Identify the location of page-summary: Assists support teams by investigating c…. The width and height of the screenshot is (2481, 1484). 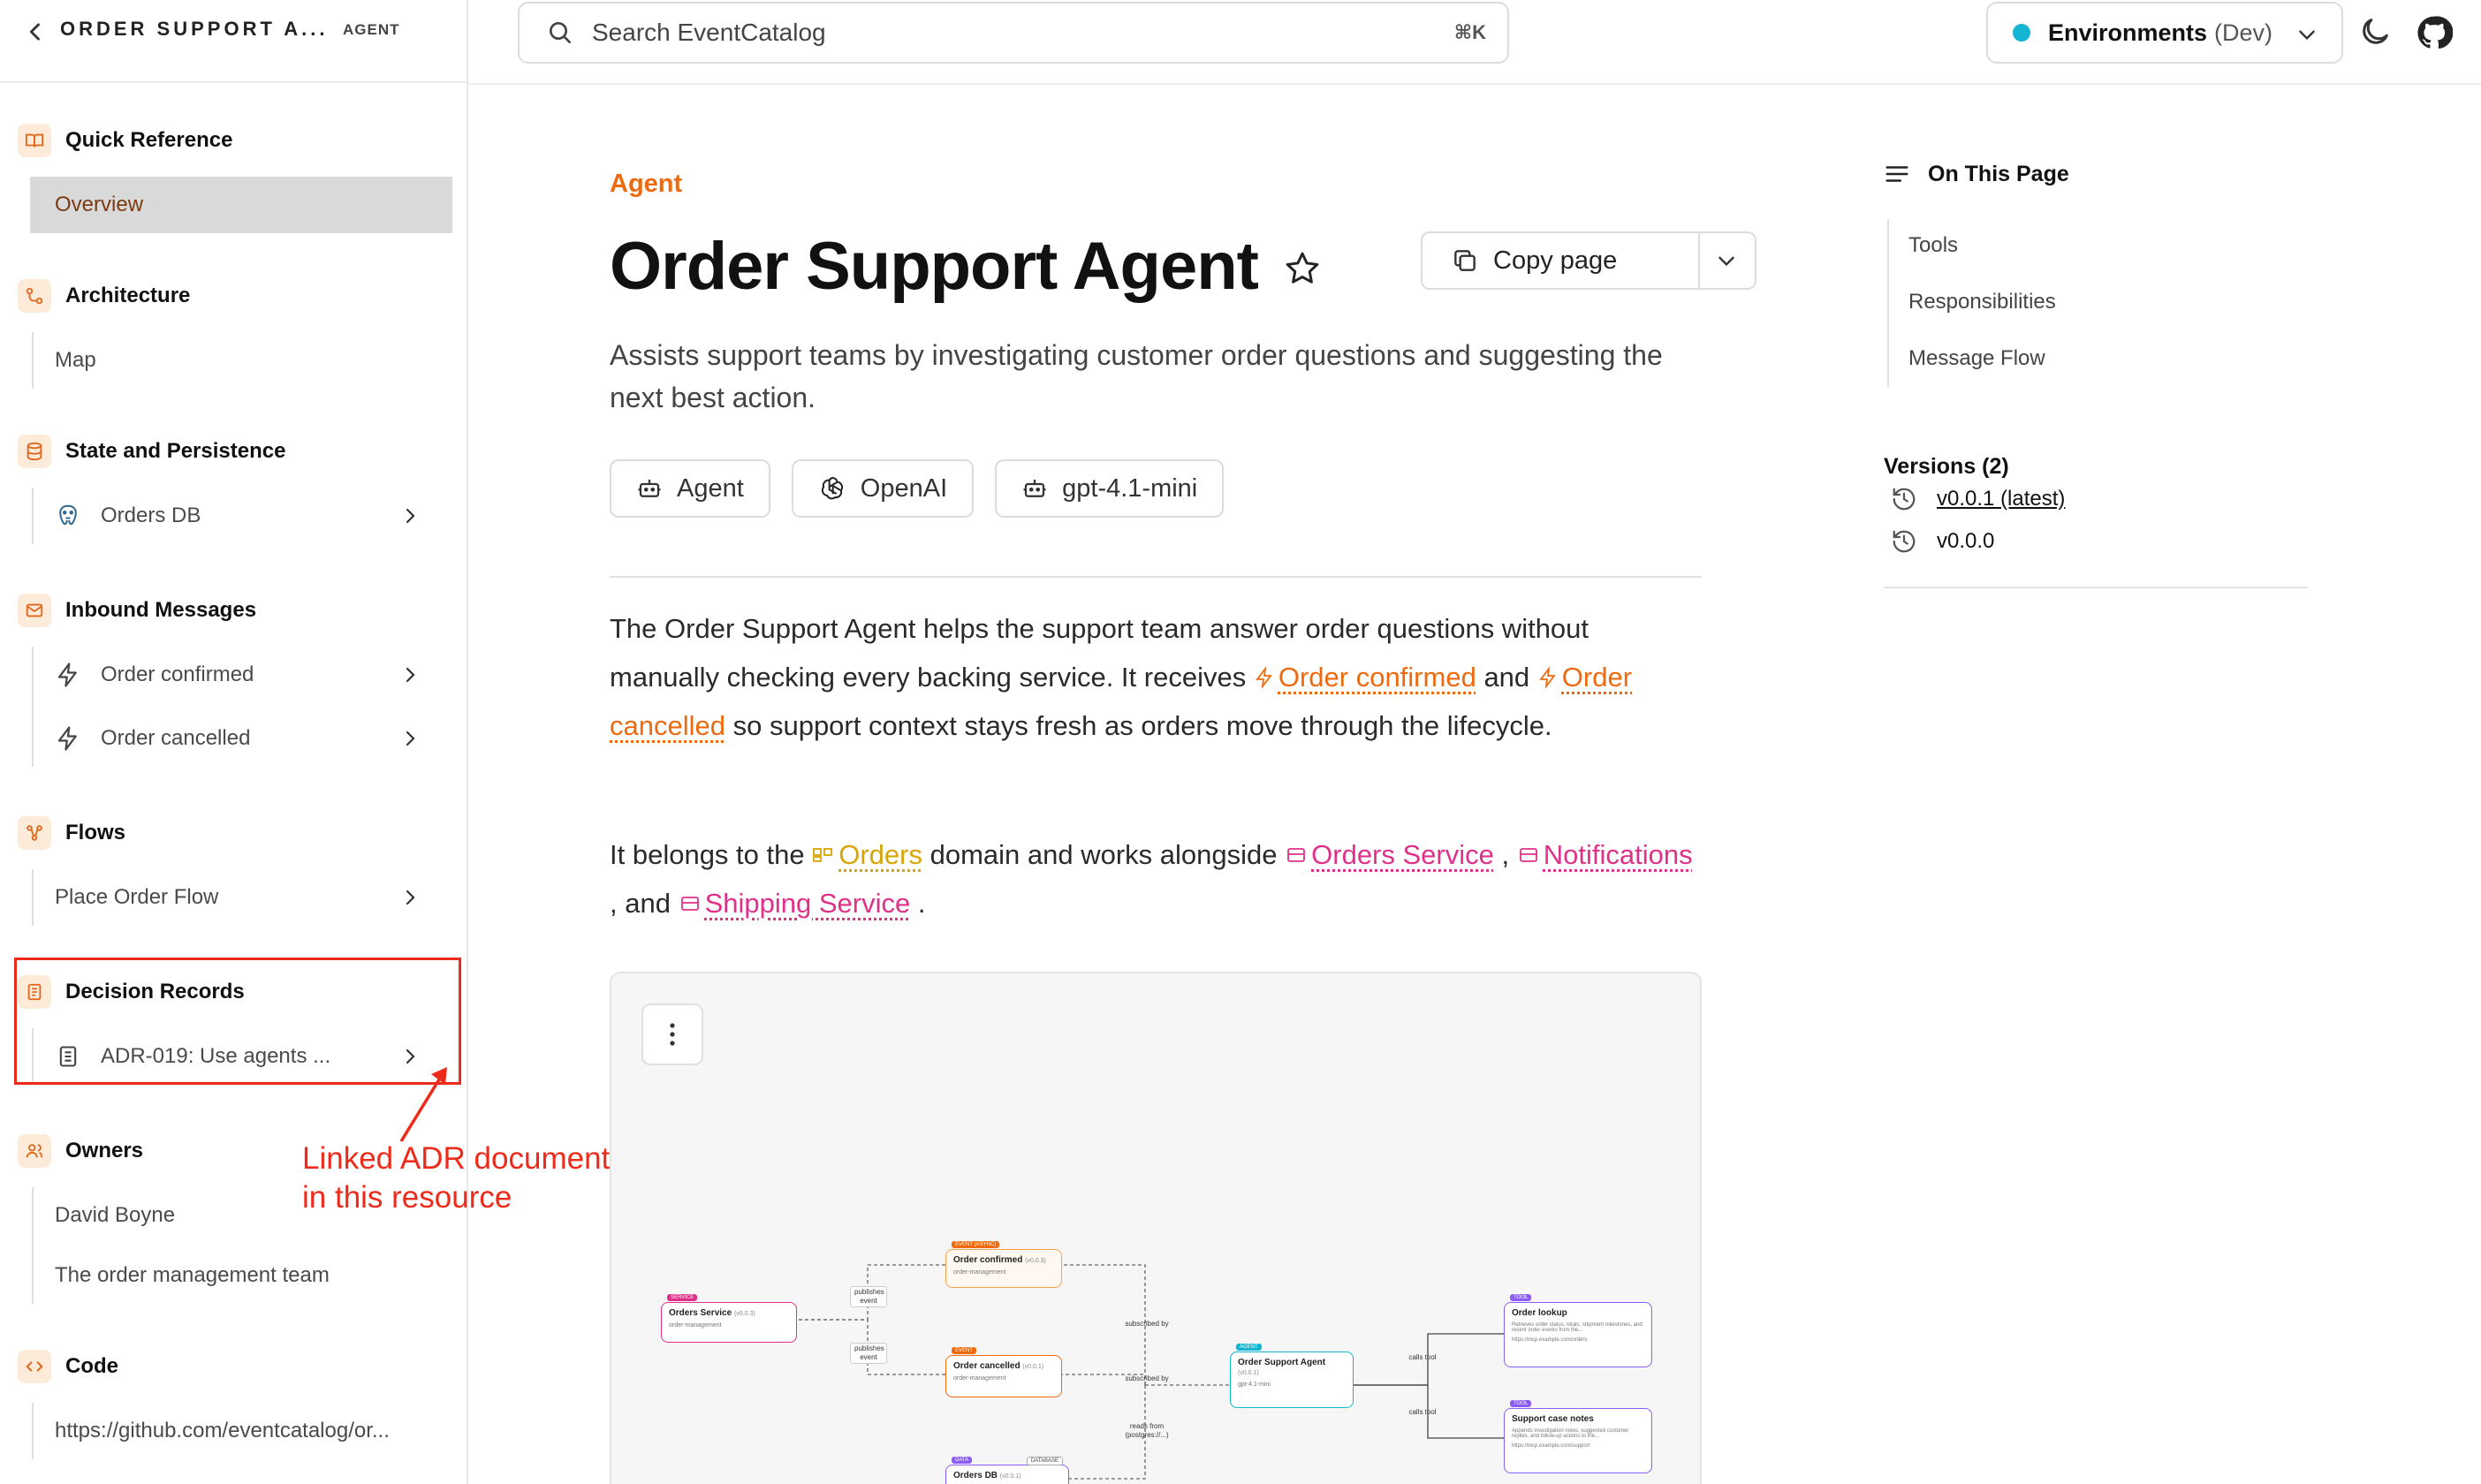
(1157, 376).